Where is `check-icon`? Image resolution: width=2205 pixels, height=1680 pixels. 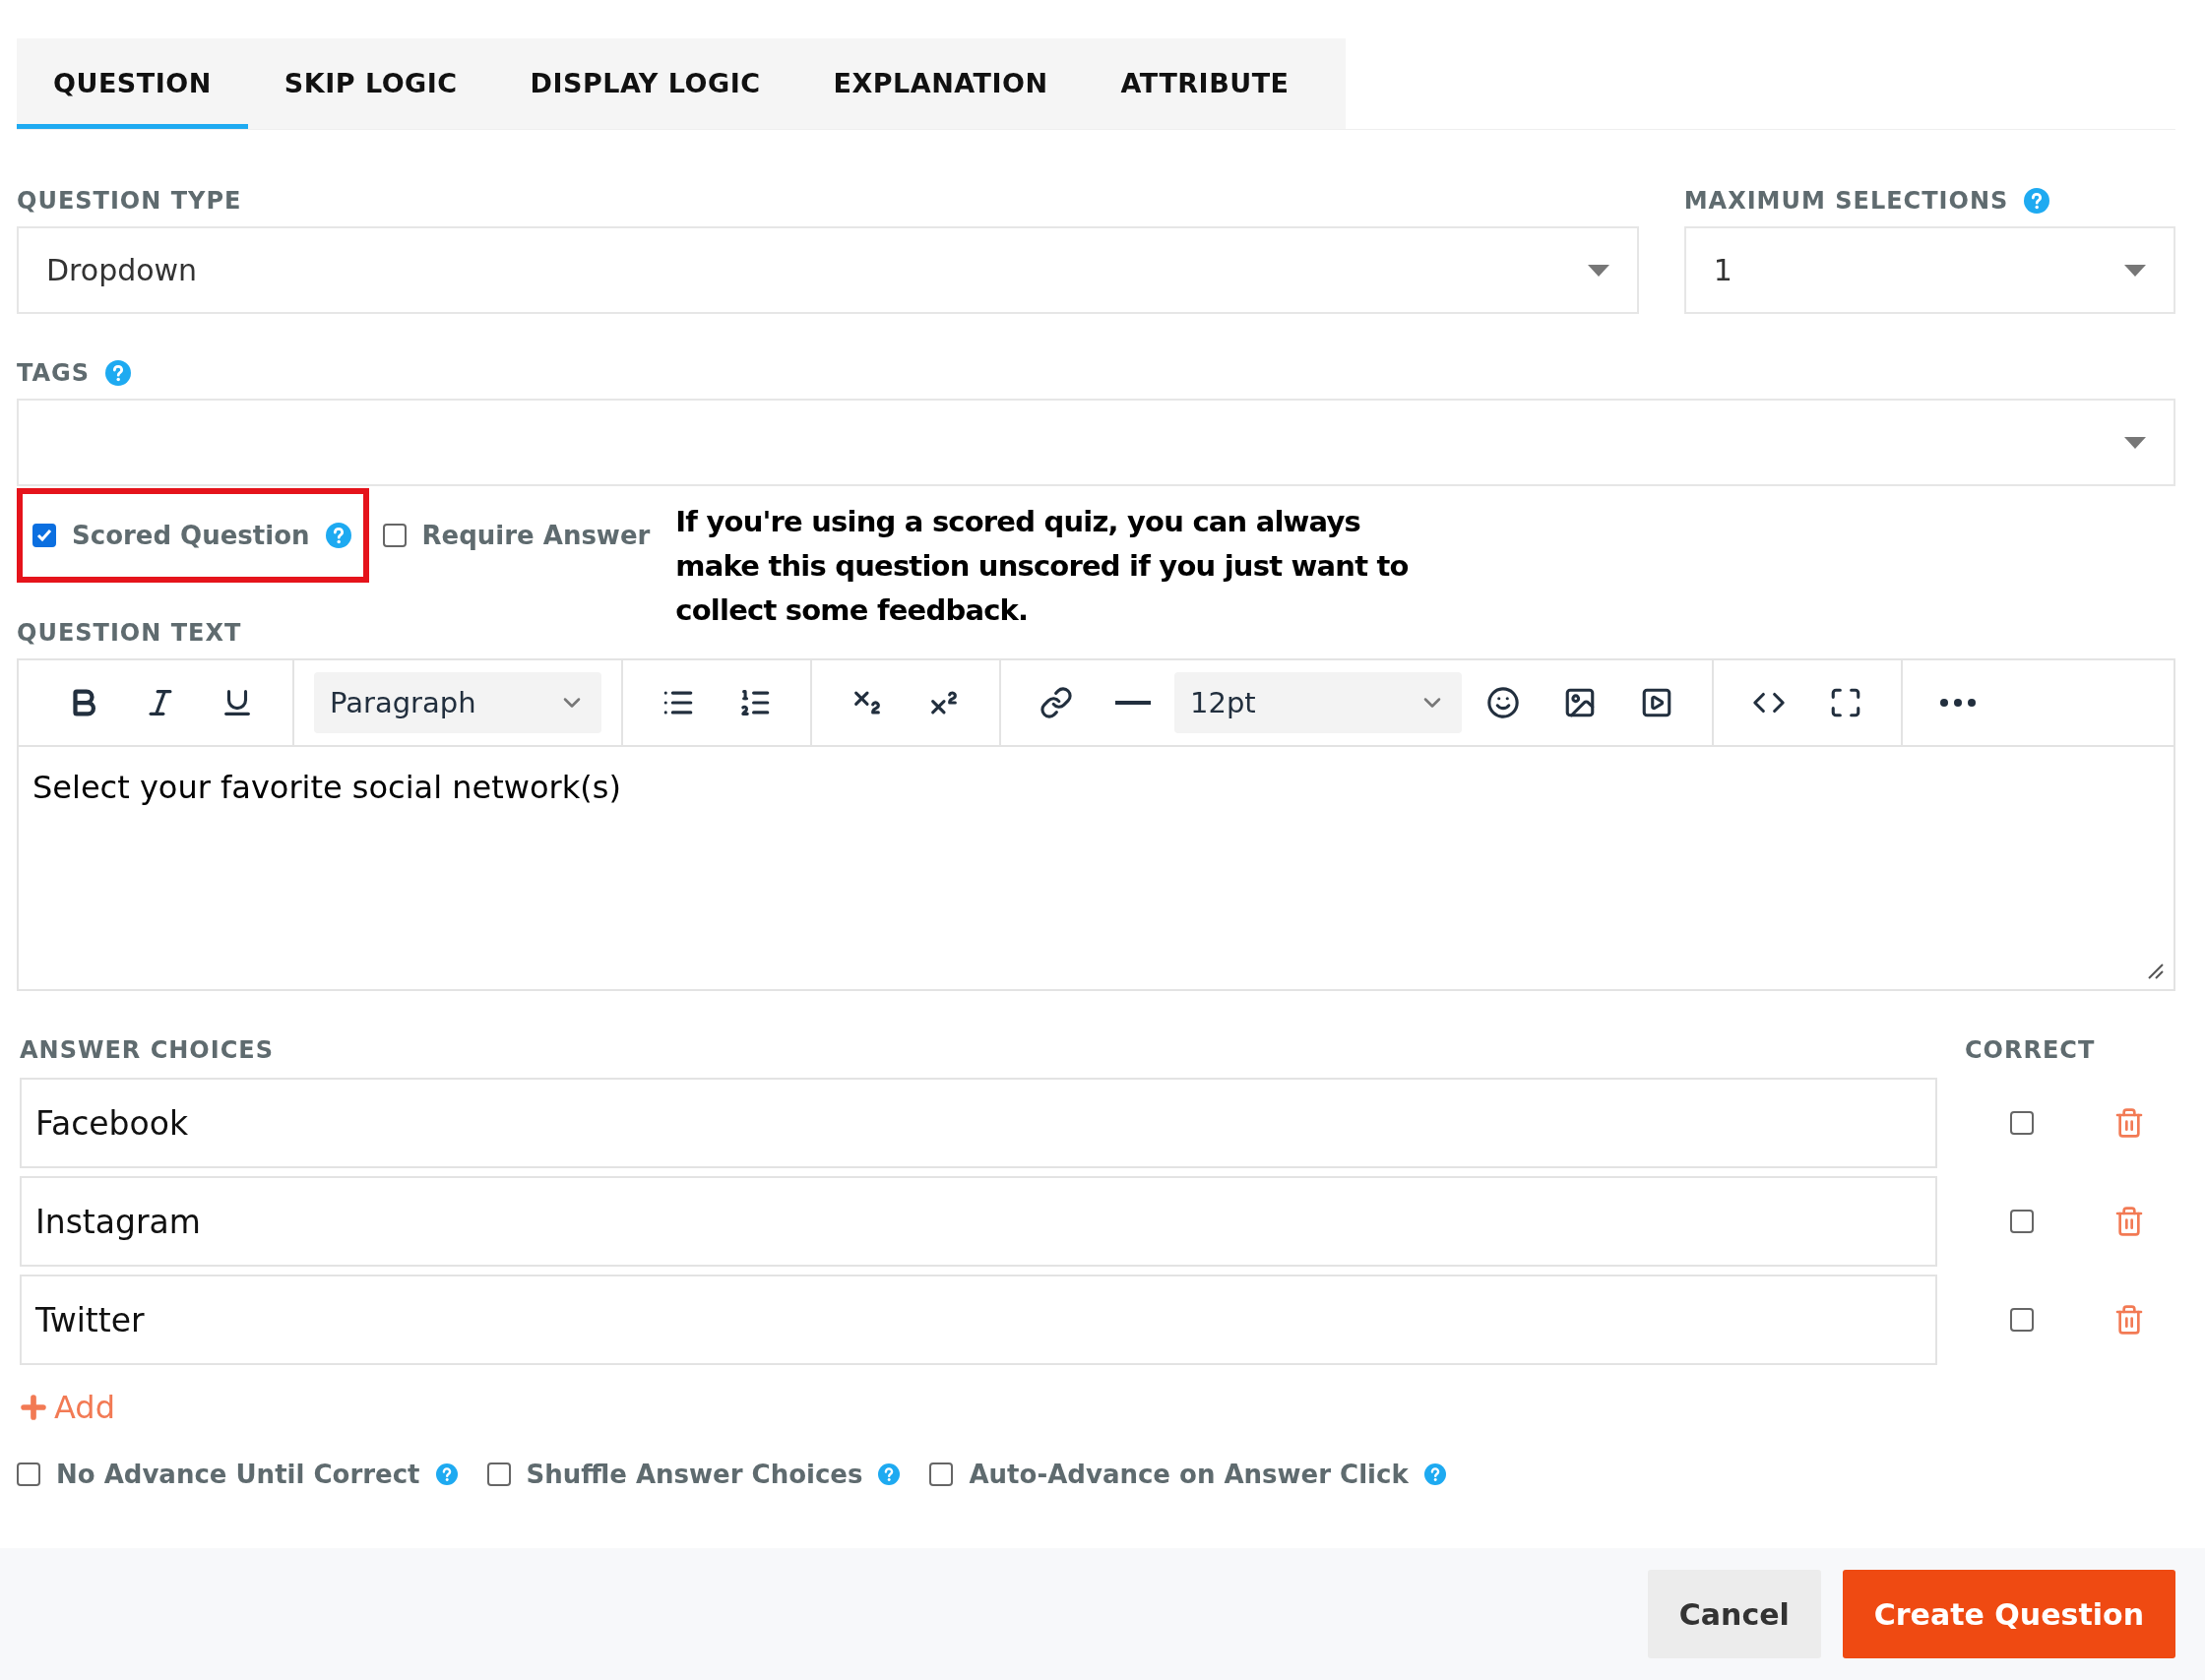
check-icon is located at coordinates (44, 535).